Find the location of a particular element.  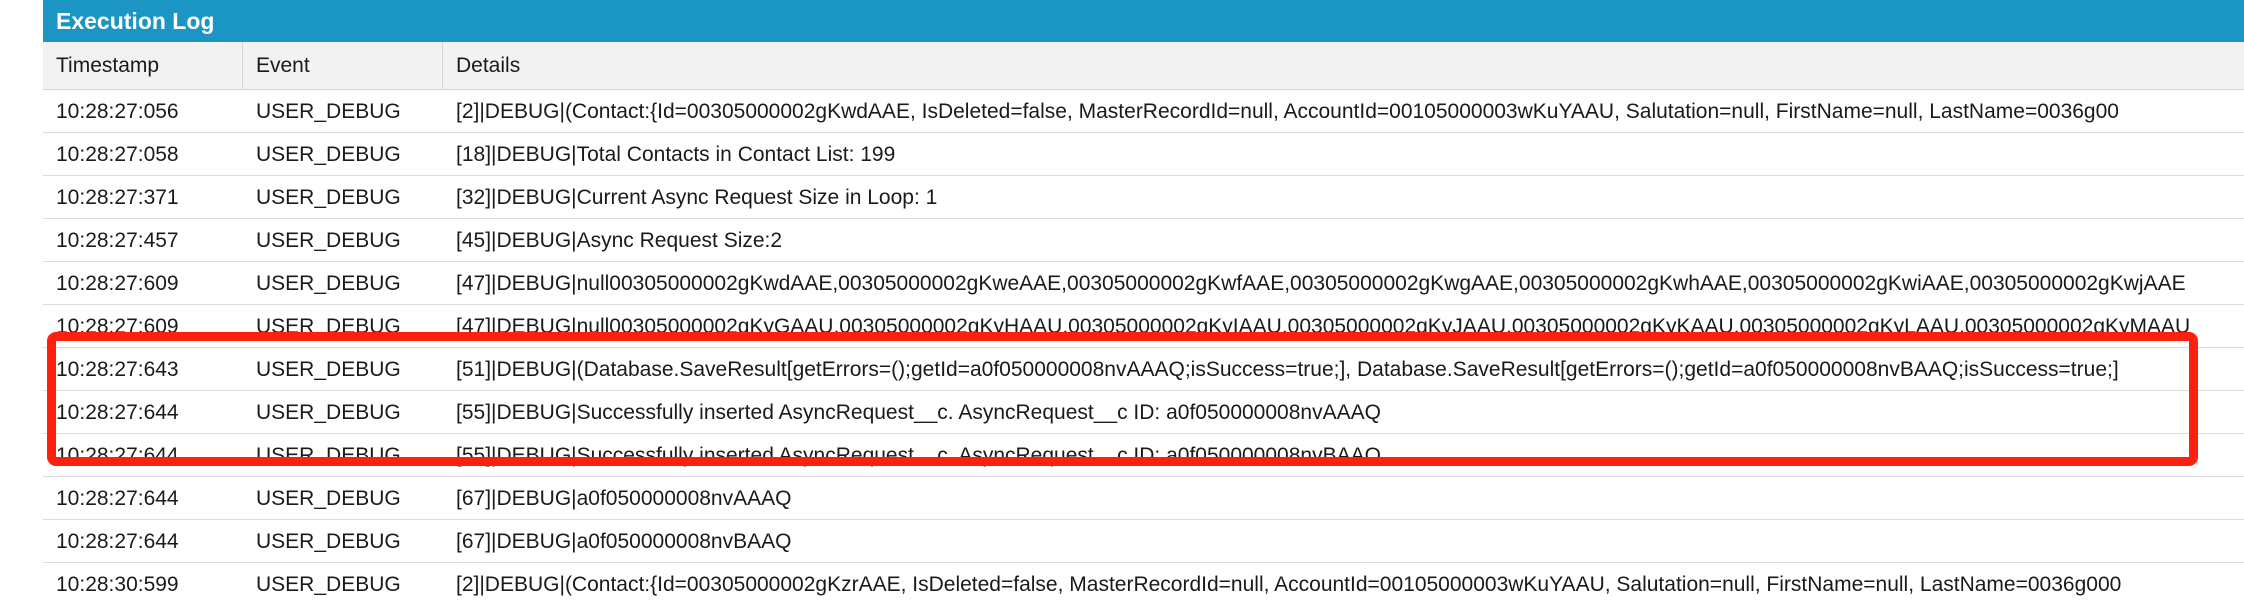

timestamp-cell: 10:28:27:643 is located at coordinates (117, 369).